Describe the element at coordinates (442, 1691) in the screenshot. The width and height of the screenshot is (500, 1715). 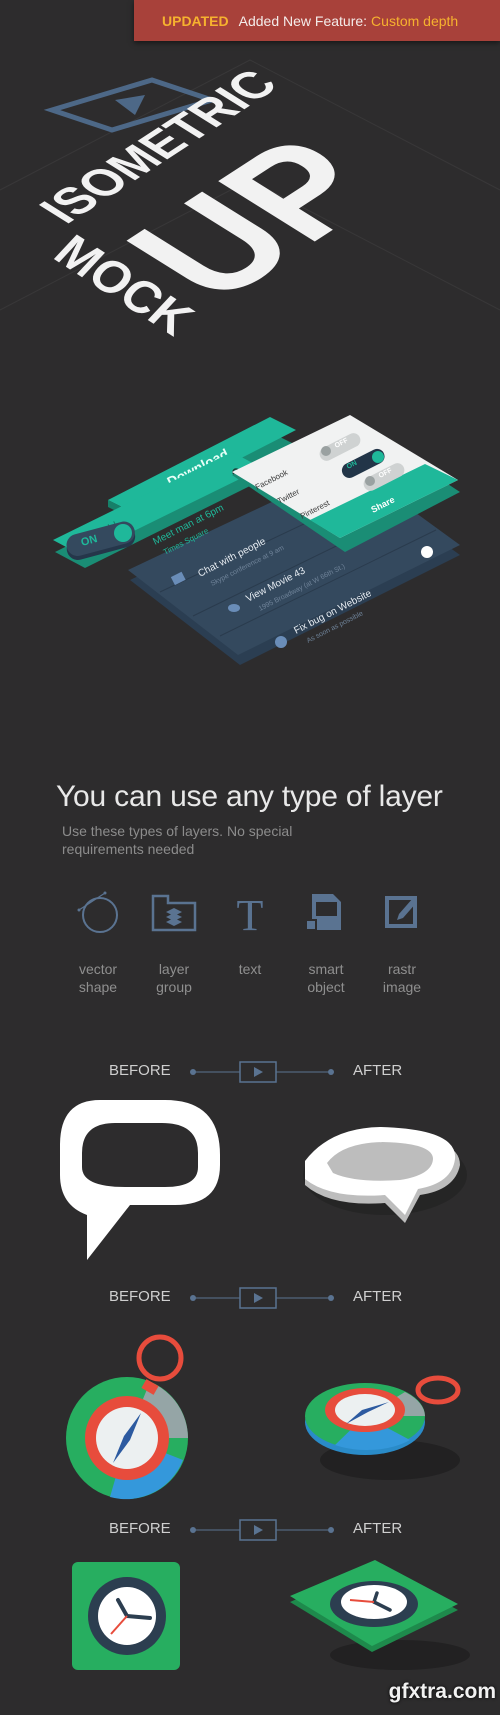
I see `watermark: gfxtra.com` at that location.